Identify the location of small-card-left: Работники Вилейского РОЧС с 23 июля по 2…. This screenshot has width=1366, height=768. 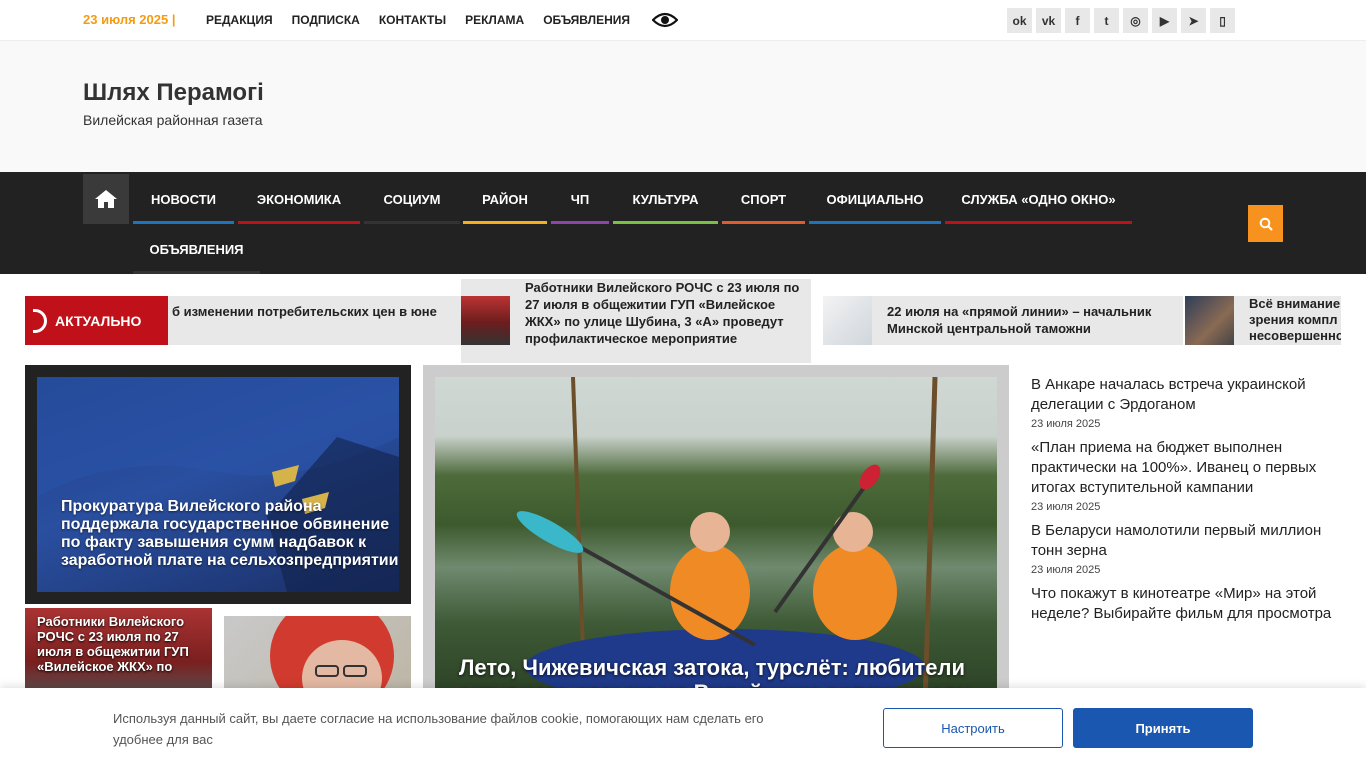
(118, 653).